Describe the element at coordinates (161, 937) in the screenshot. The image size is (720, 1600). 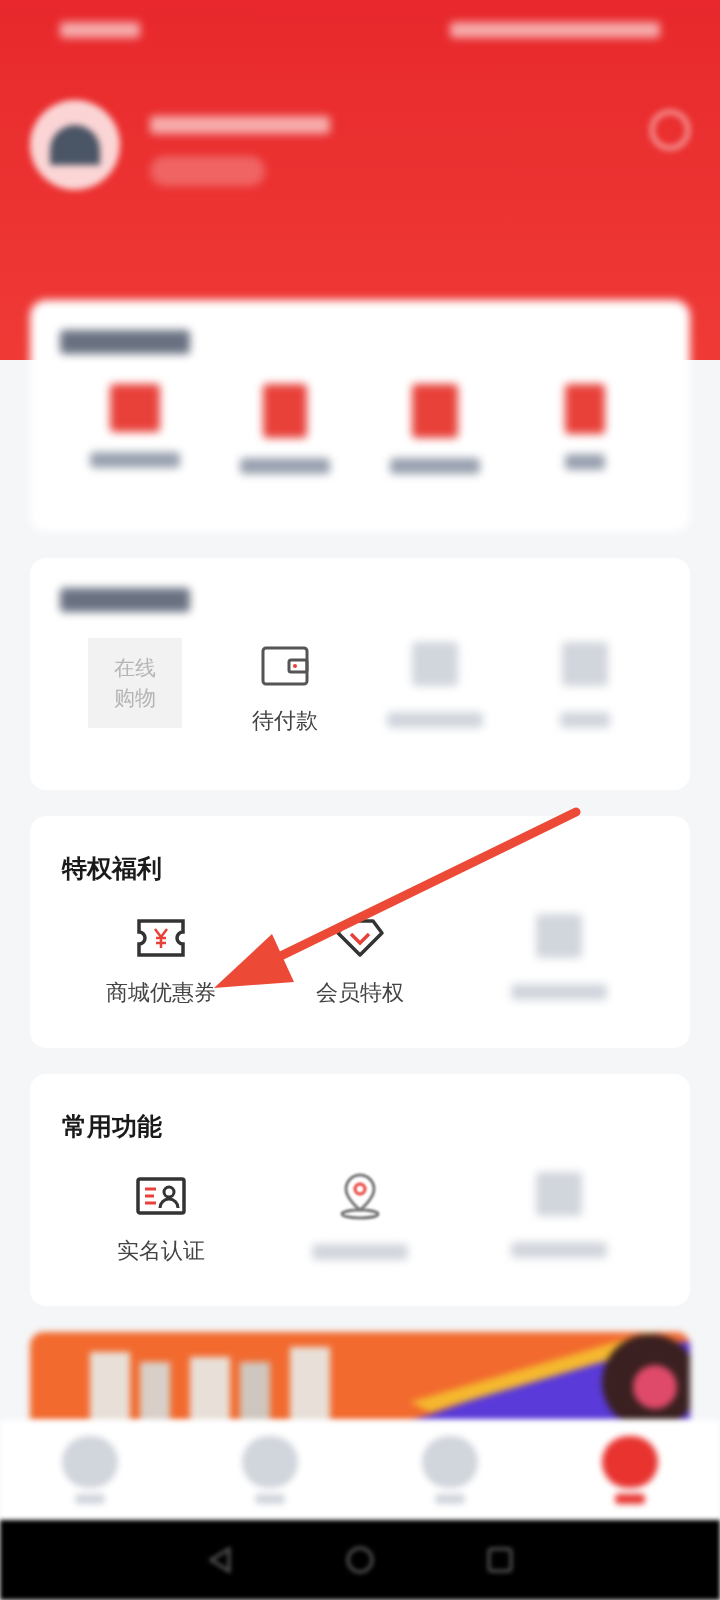
I see `coupon-icon` at that location.